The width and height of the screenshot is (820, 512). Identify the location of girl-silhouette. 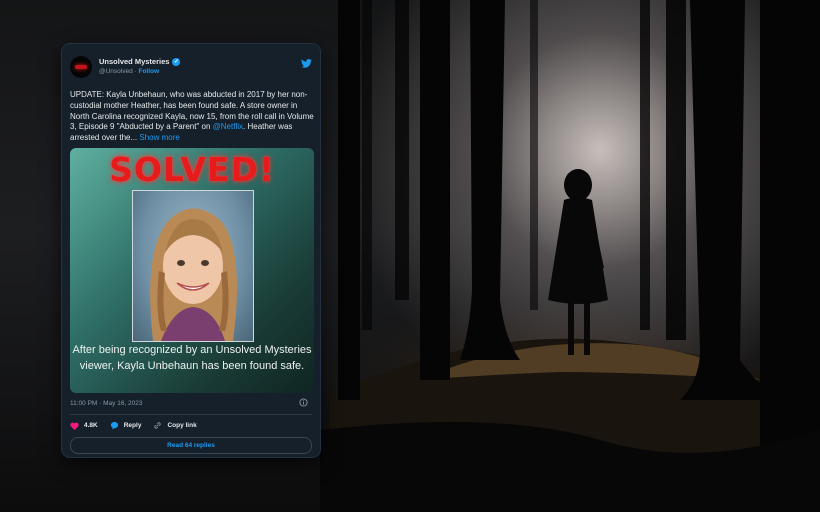
(578, 262).